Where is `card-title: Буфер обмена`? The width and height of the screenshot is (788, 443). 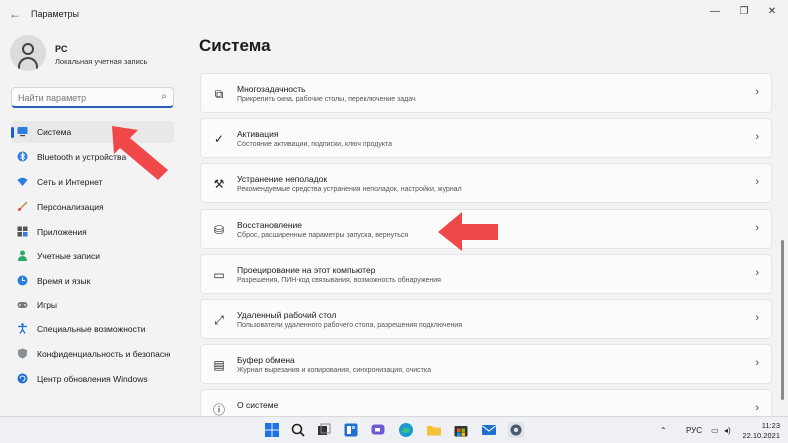 card-title: Буфер обмена is located at coordinates (266, 360).